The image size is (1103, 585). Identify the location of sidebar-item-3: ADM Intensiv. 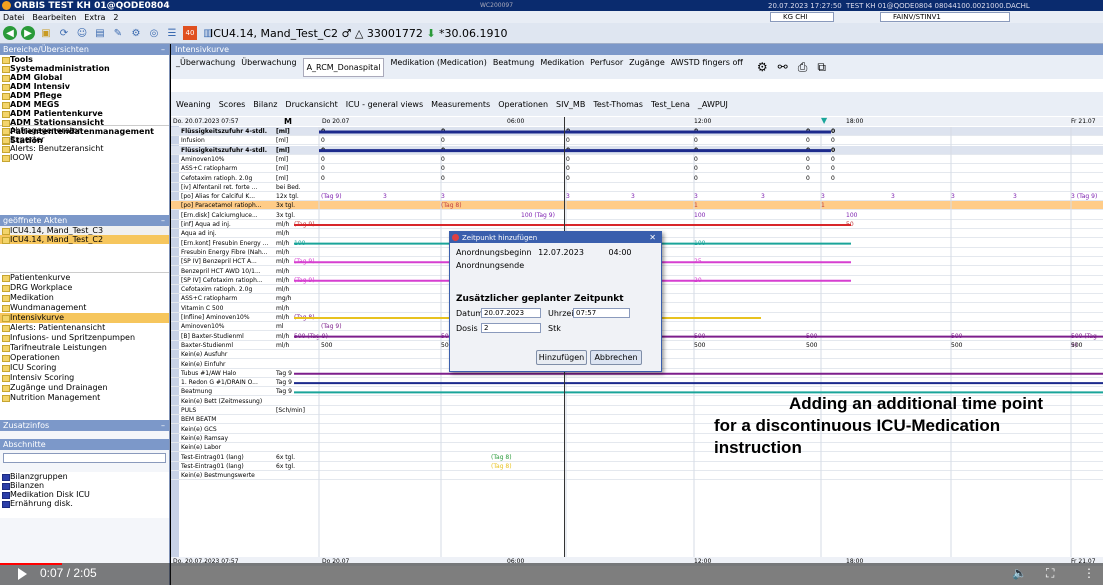
(84, 86).